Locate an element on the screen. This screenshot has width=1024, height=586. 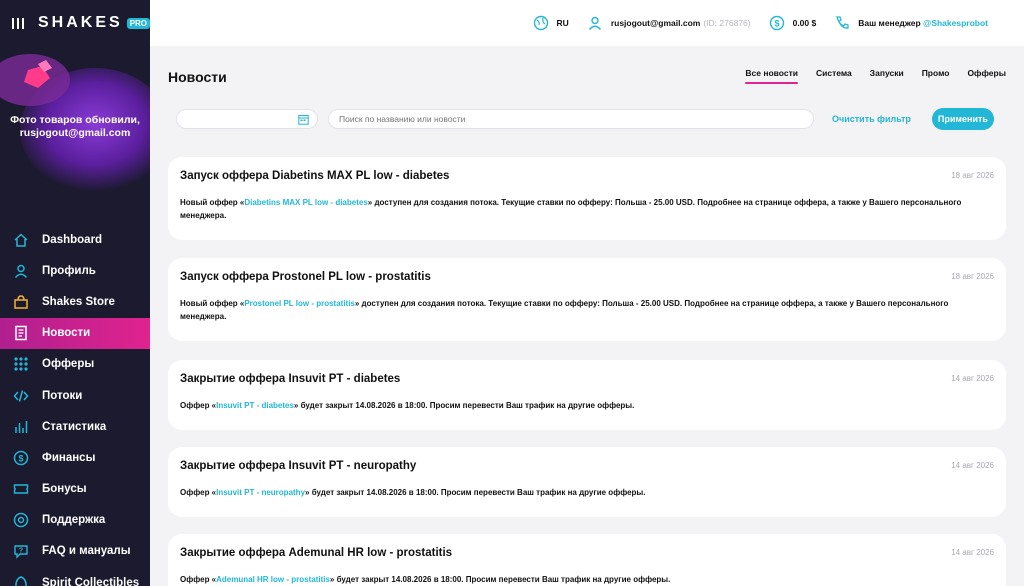
sidebar-item-label: Поддержка is located at coordinates (74, 520).